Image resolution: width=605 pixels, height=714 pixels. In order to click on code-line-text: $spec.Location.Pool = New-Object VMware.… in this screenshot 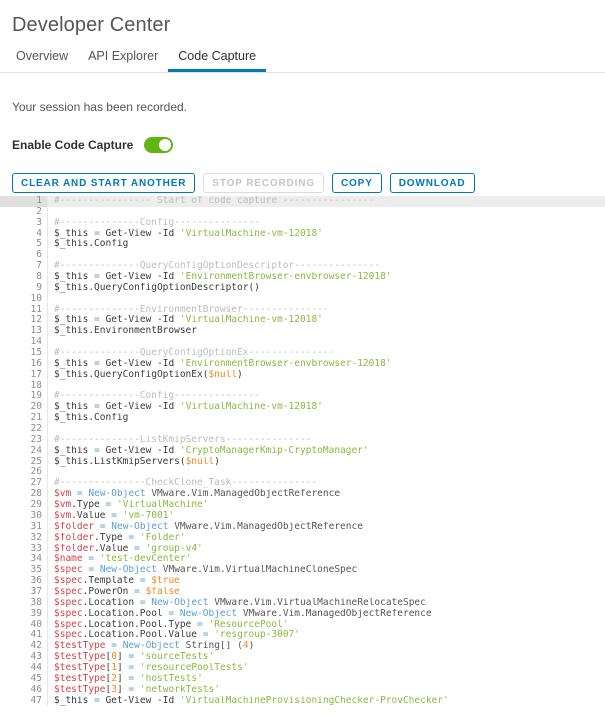, I will do `click(326, 614)`.